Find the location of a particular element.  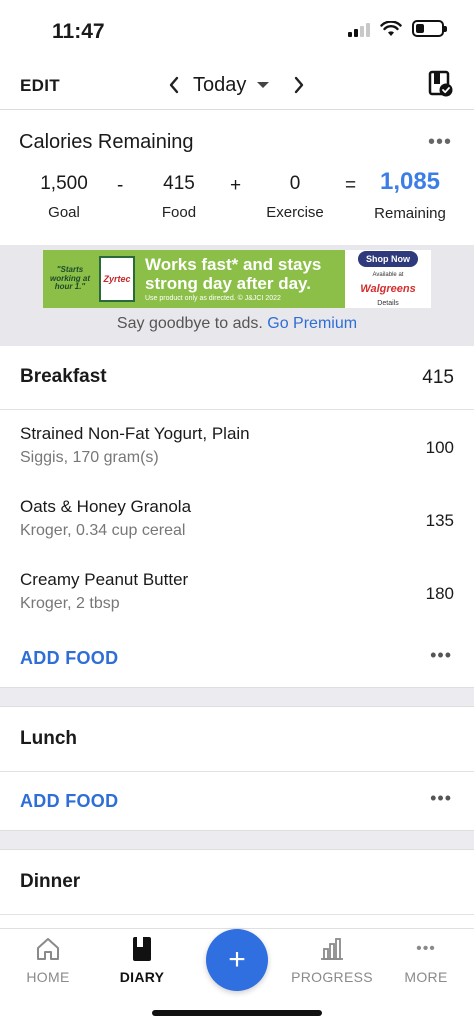

status-icons is located at coordinates (397, 28).